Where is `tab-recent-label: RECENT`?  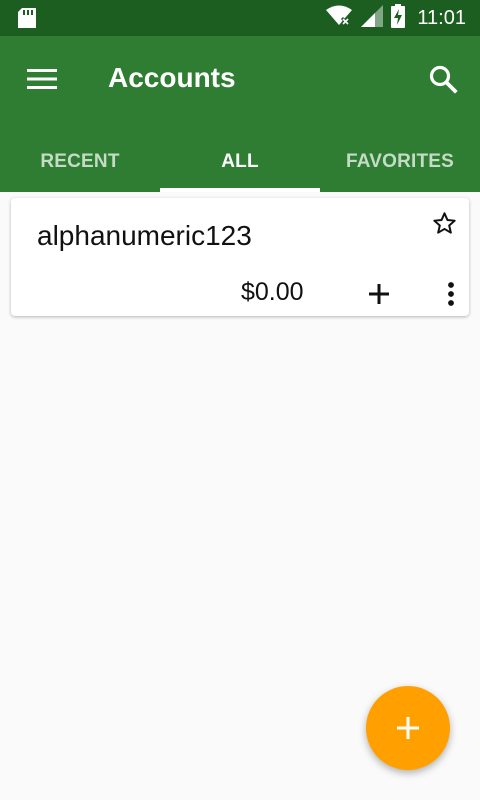 tab-recent-label: RECENT is located at coordinates (80, 161).